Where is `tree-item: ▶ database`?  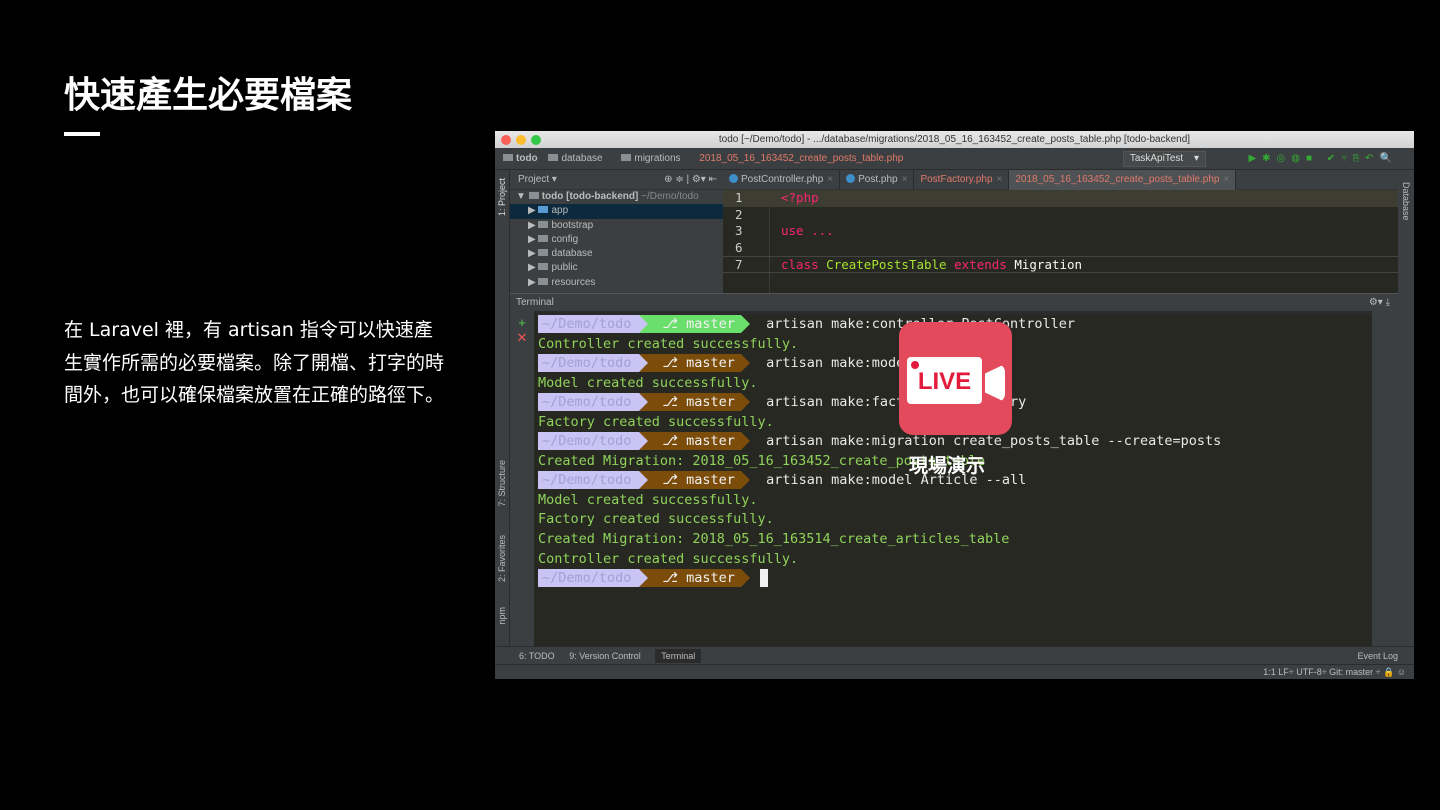 tree-item: ▶ database is located at coordinates (616, 254).